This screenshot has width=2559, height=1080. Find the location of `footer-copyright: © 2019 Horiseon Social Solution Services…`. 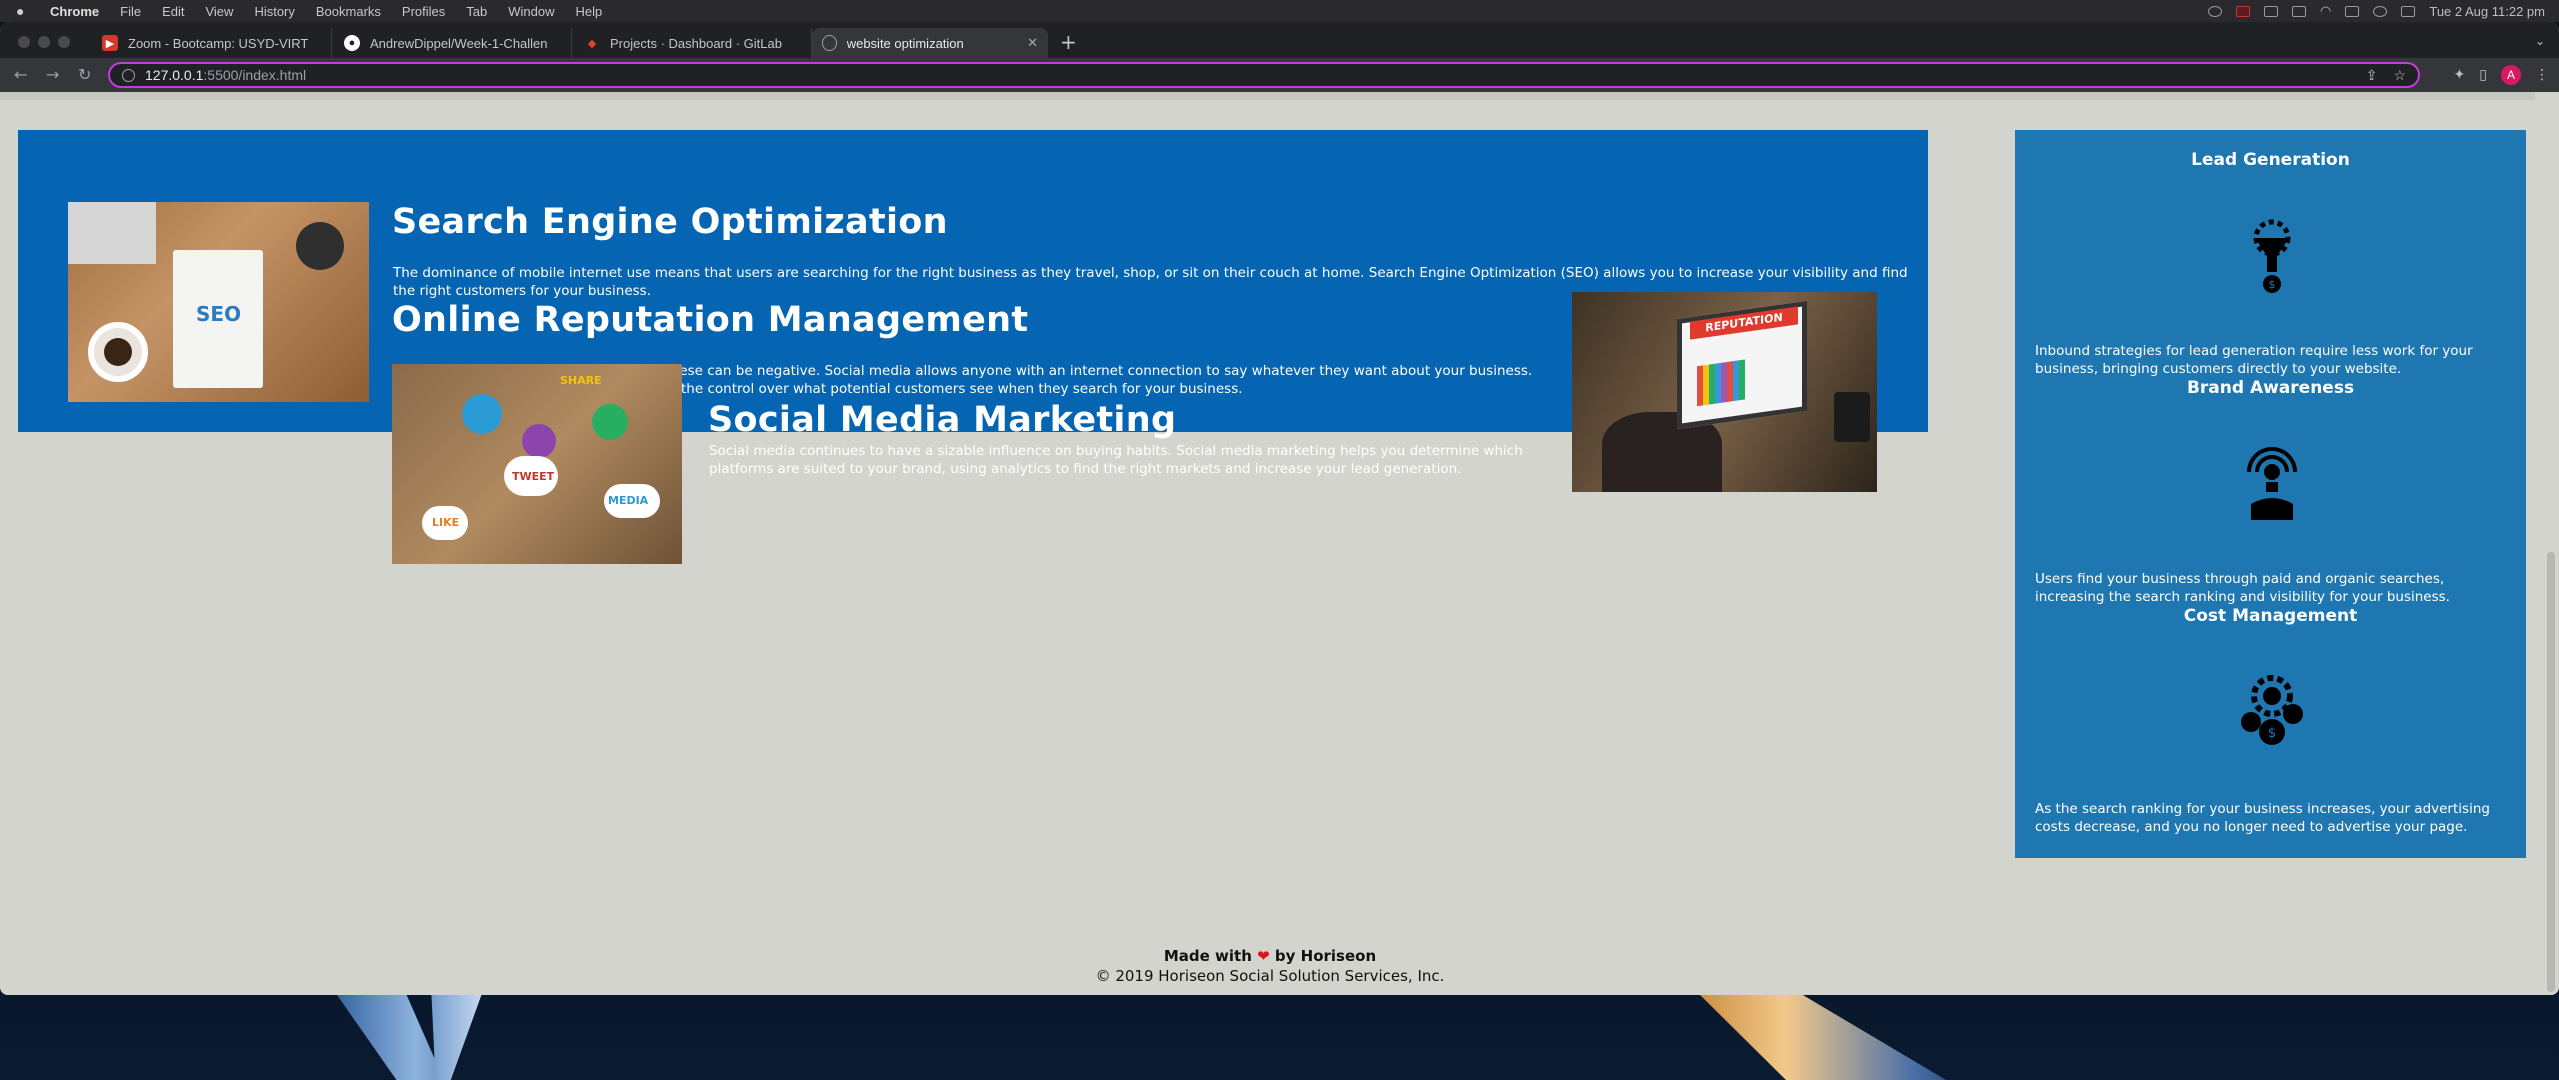

footer-copyright: © 2019 Horiseon Social Solution Services… is located at coordinates (1270, 976).